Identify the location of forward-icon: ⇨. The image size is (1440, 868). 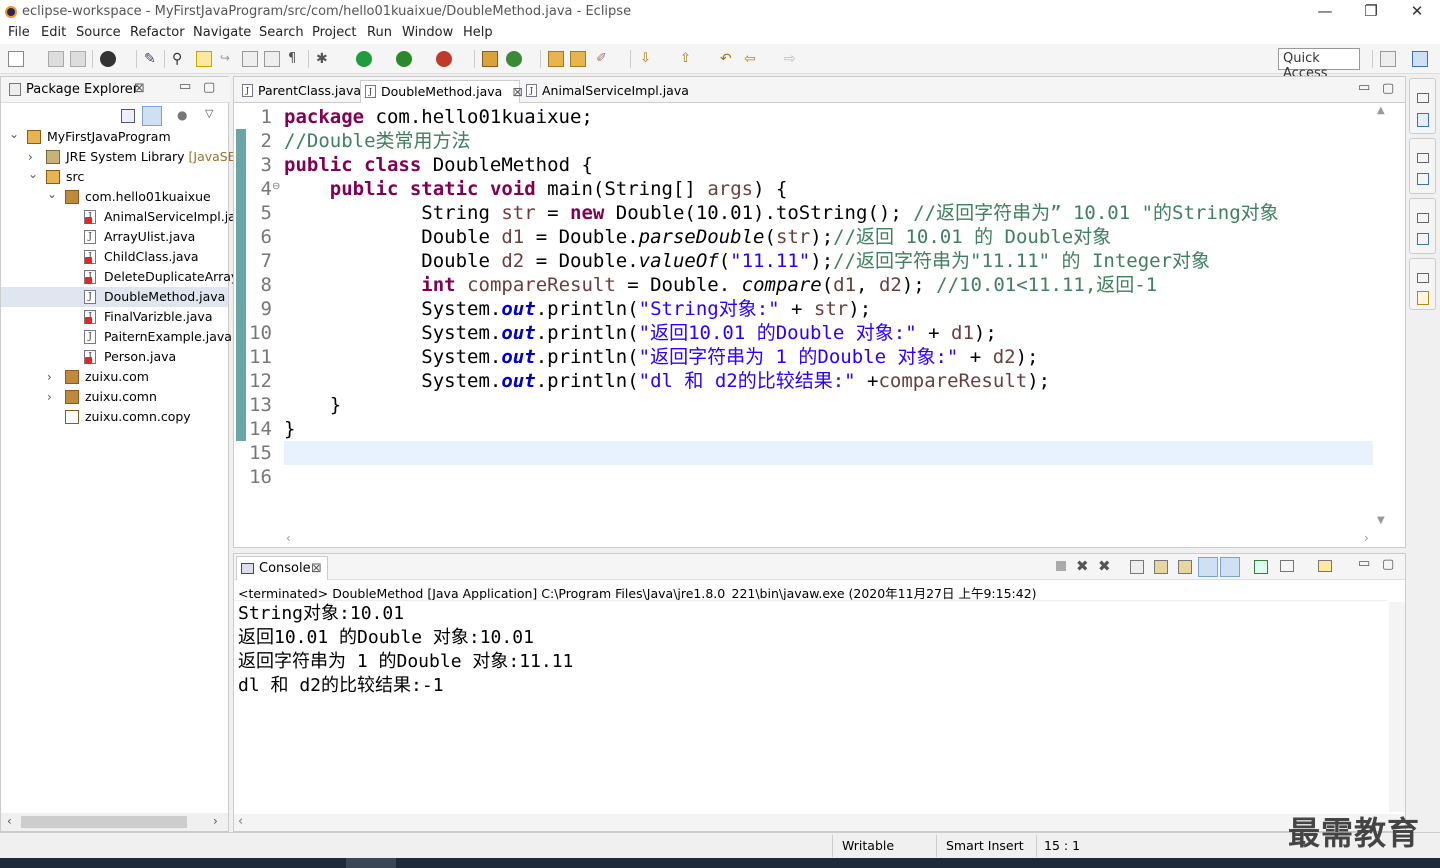
(792, 59).